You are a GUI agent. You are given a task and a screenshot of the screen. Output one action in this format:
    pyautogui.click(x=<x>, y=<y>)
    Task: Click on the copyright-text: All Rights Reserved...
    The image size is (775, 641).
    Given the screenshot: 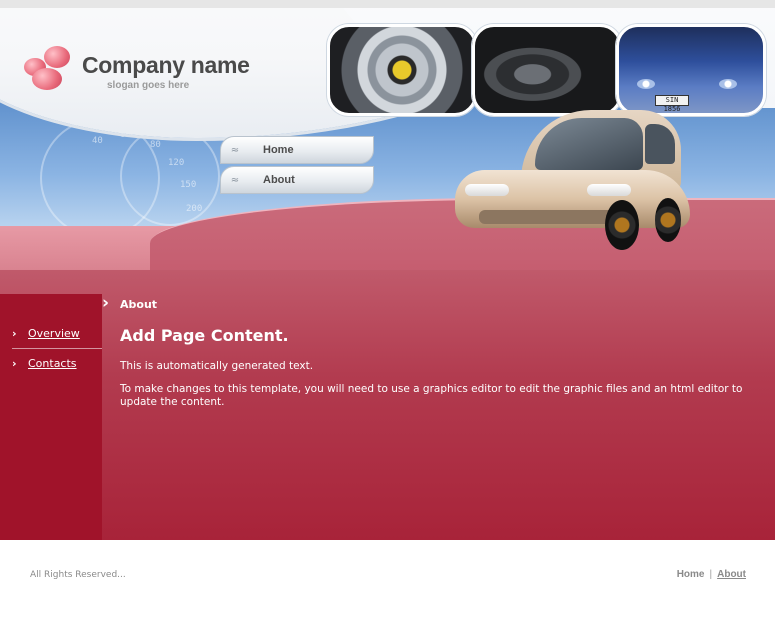 What is the action you would take?
    pyautogui.click(x=78, y=575)
    